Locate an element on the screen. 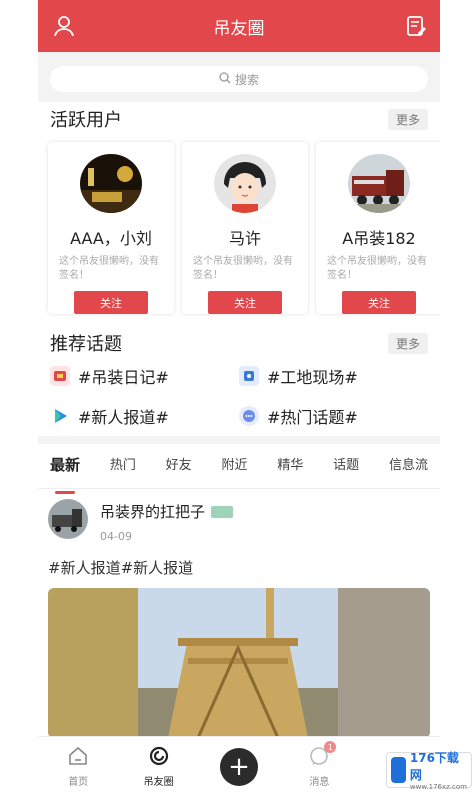 This screenshot has width=476, height=796. watermark-sub: www.176xz.com is located at coordinates (438, 787).